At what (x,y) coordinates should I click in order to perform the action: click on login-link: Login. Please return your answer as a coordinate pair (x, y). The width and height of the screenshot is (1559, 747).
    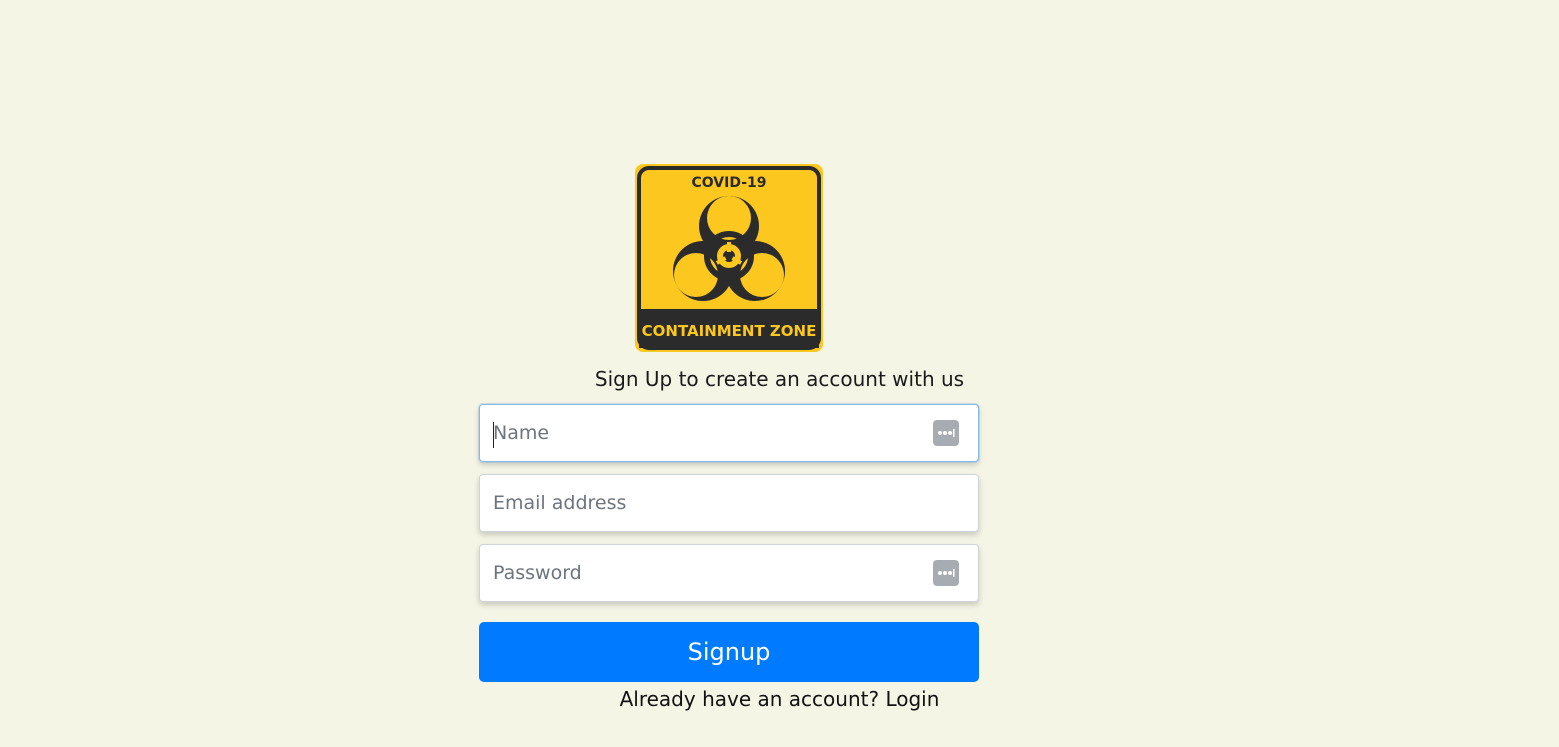
    Looking at the image, I should click on (912, 699).